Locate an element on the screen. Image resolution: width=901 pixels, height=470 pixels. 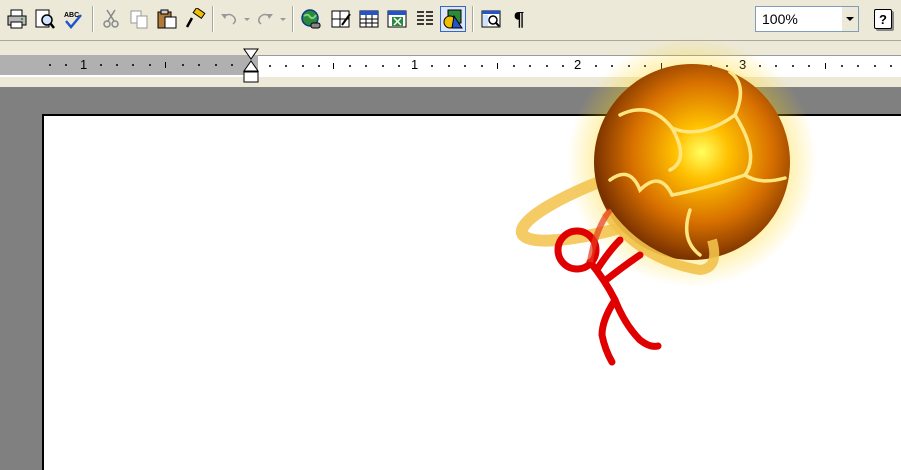
ruler-margin-ticks is located at coordinates (141, 65).